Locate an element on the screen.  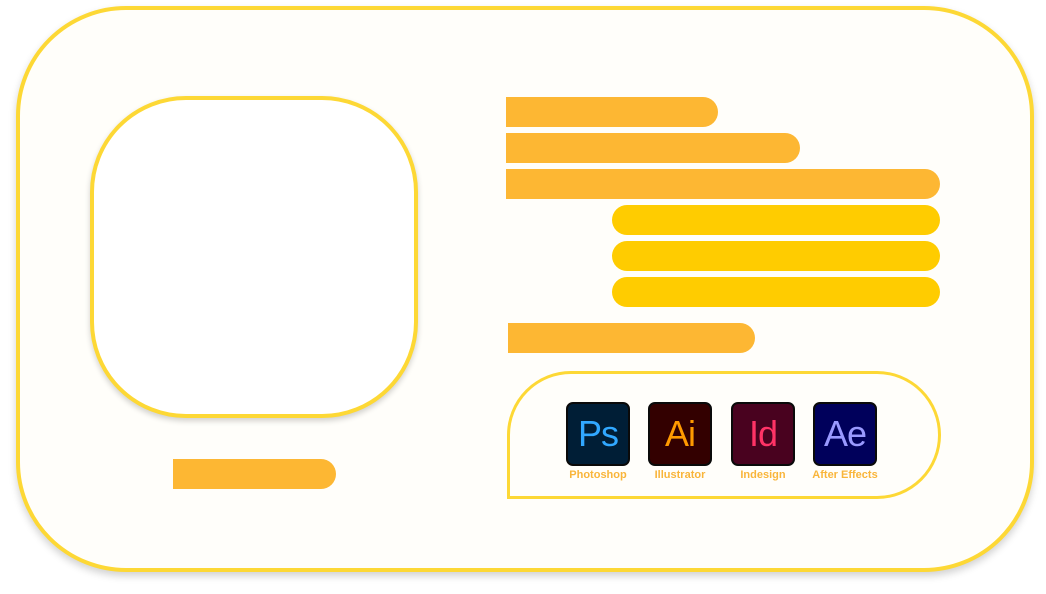
app-photoshop: Ps Photoshop is located at coordinates (598, 441).